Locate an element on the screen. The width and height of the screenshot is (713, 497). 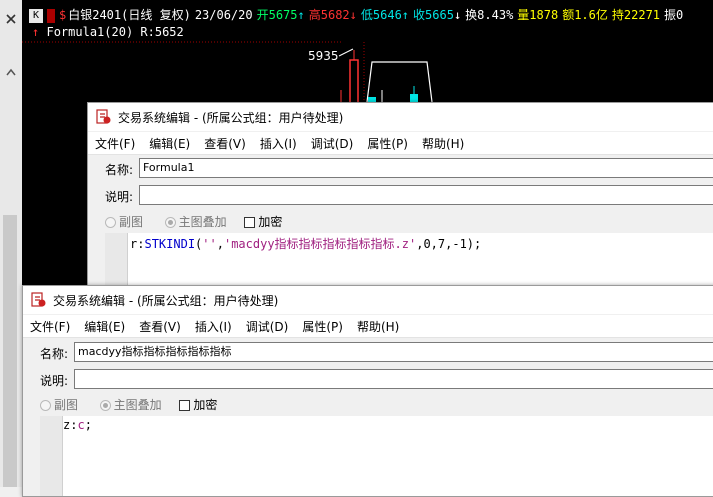
formula-value: Formula1(20) R:5652 is located at coordinates (115, 32).